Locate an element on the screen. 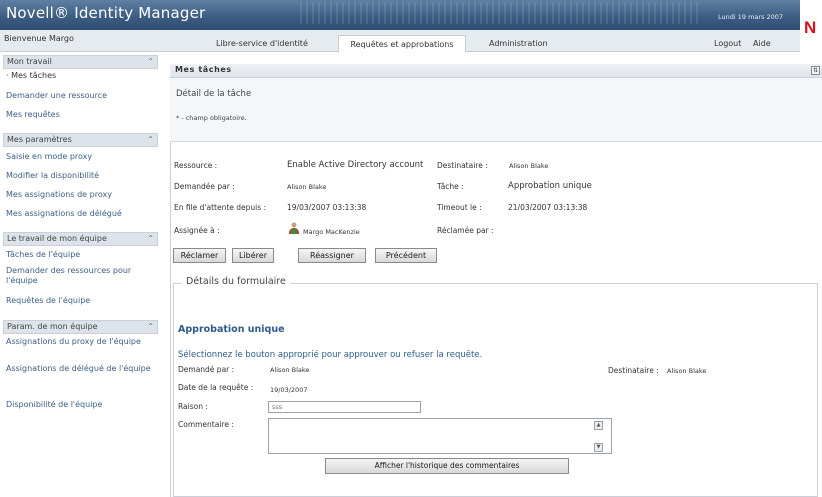 The width and height of the screenshot is (822, 497). form-requested-by-value: Alison Blake is located at coordinates (290, 370).